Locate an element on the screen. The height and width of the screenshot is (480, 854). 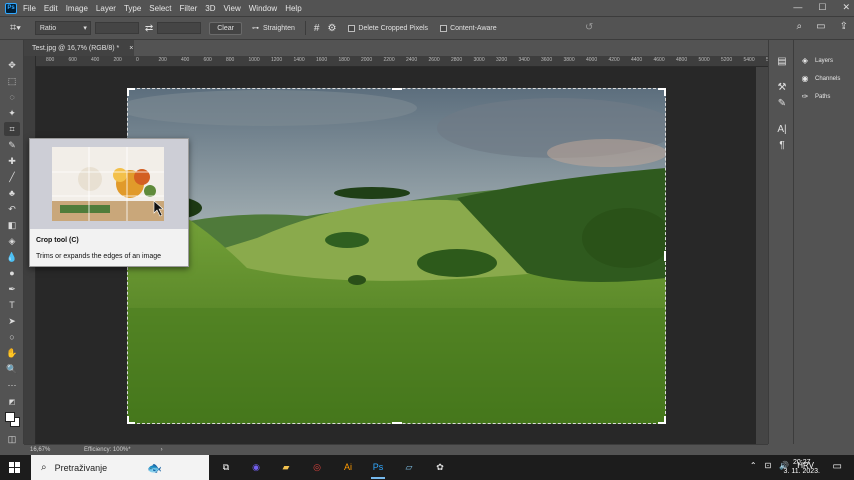
ruler-tick-label: 400 is located at coordinates (185, 60).